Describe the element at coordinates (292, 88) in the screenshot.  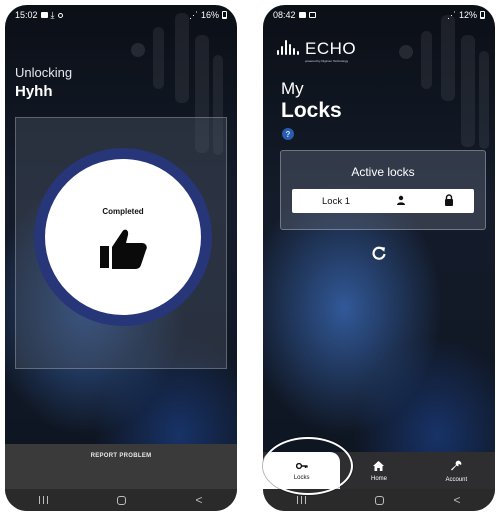
I see `page-title-line1: My` at that location.